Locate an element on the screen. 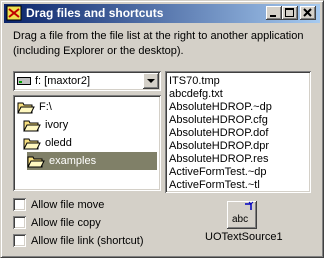  directory-item: ivory is located at coordinates (90, 125).